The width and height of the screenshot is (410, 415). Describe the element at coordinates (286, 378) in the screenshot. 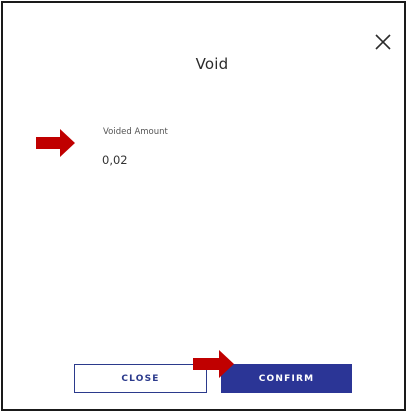

I see `confirm-button: CONFIRM` at that location.